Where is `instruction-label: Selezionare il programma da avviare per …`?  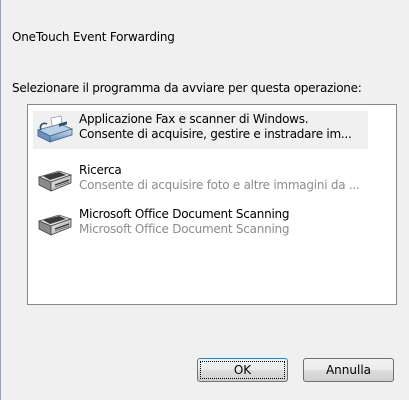 instruction-label: Selezionare il programma da avviare per … is located at coordinates (187, 88).